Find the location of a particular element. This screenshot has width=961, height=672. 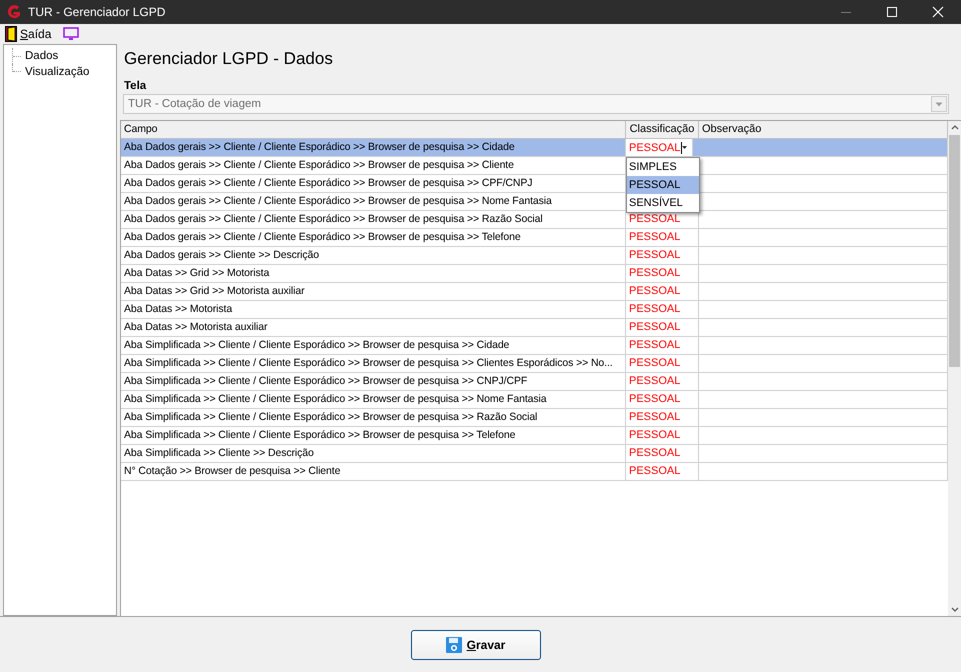

menu-item: Saída is located at coordinates (36, 34).